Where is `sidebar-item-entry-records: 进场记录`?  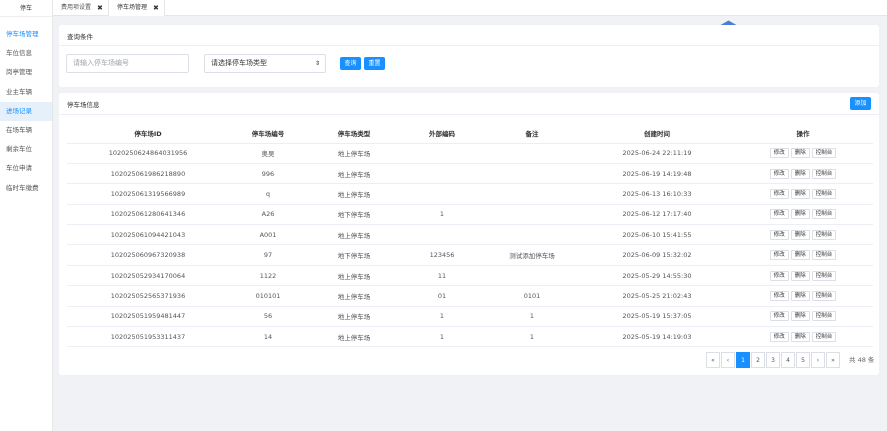
sidebar-item-entry-records: 进场记录 is located at coordinates (26, 111).